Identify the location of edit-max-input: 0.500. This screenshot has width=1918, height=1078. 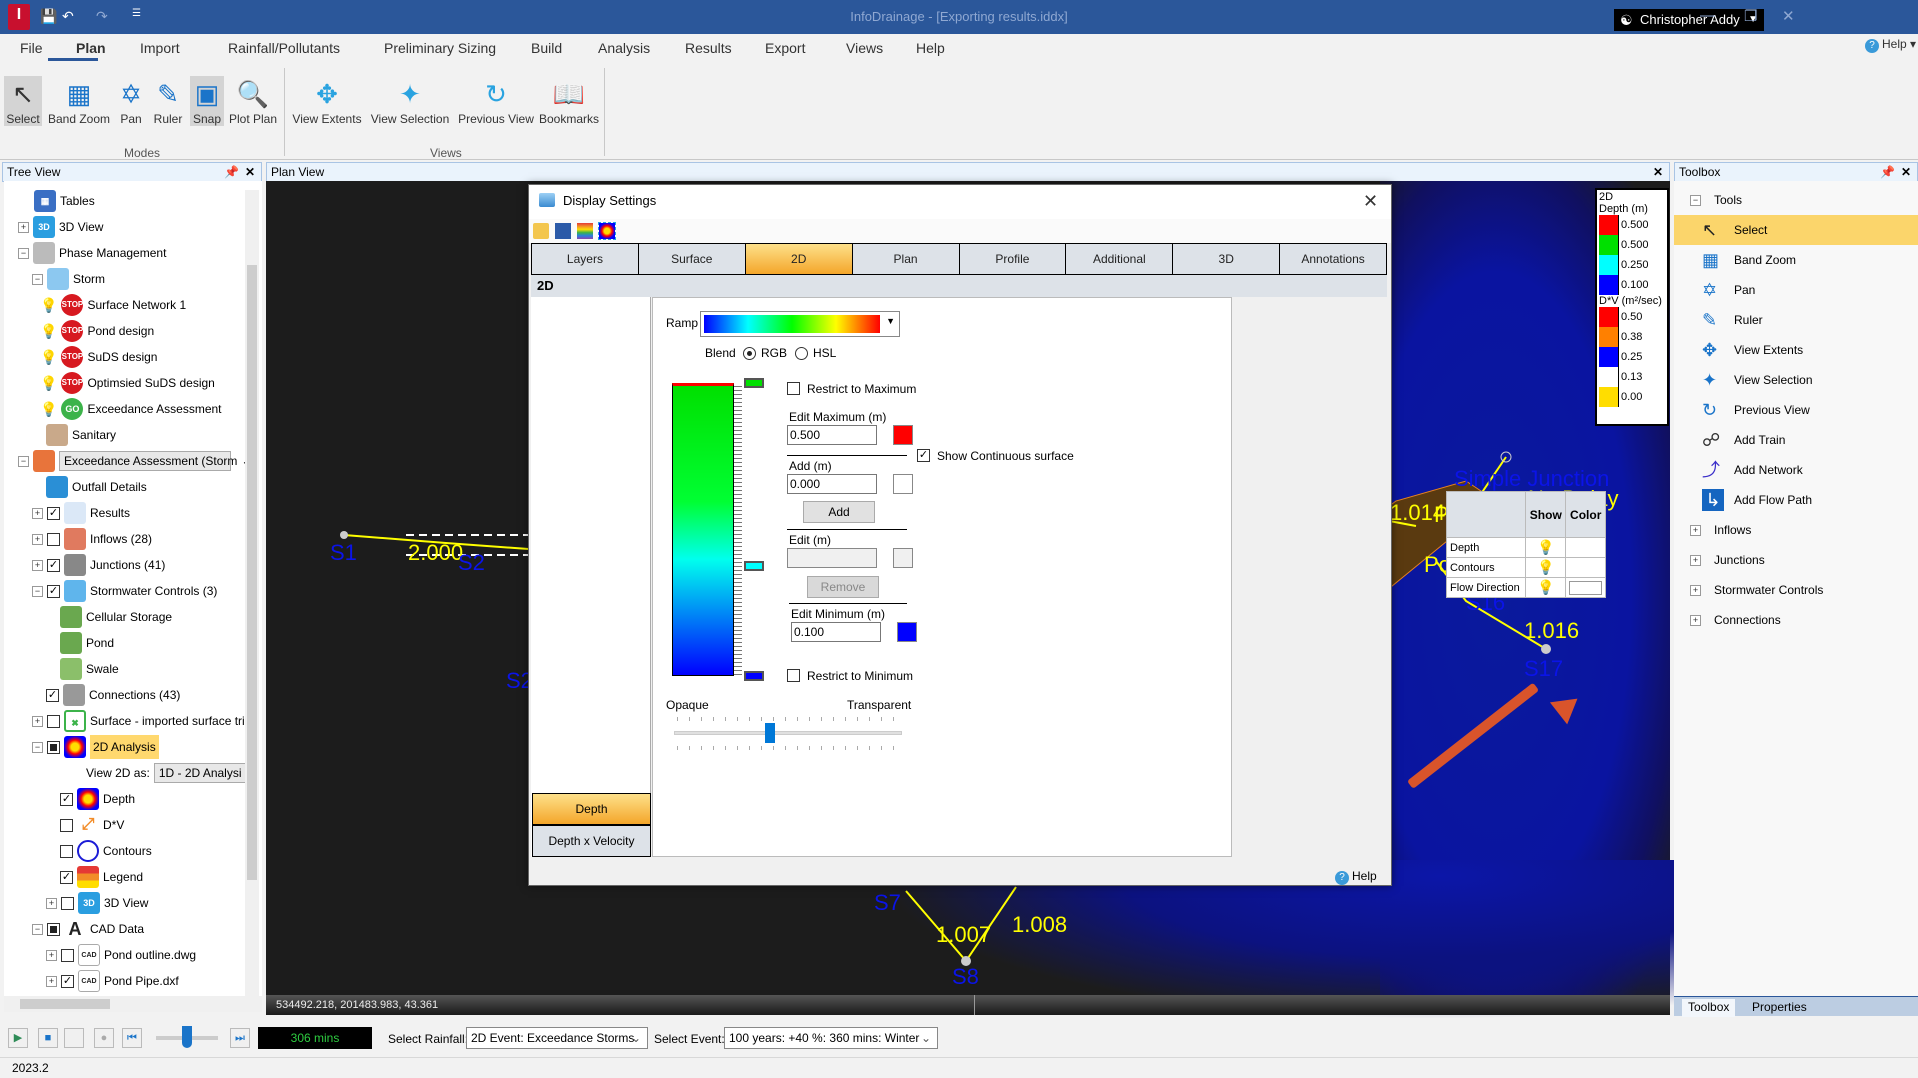
(832, 435).